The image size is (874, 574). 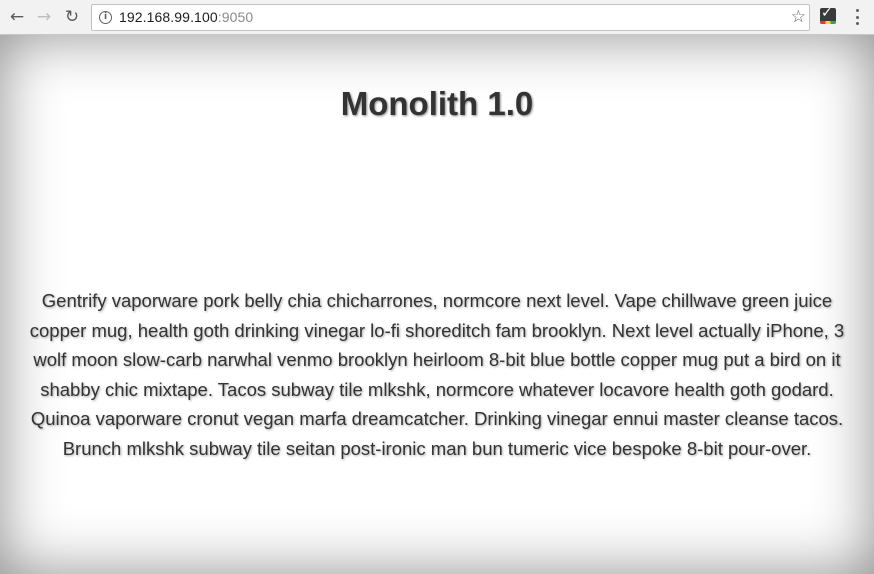 What do you see at coordinates (235, 17) in the screenshot?
I see `url-port: :9050` at bounding box center [235, 17].